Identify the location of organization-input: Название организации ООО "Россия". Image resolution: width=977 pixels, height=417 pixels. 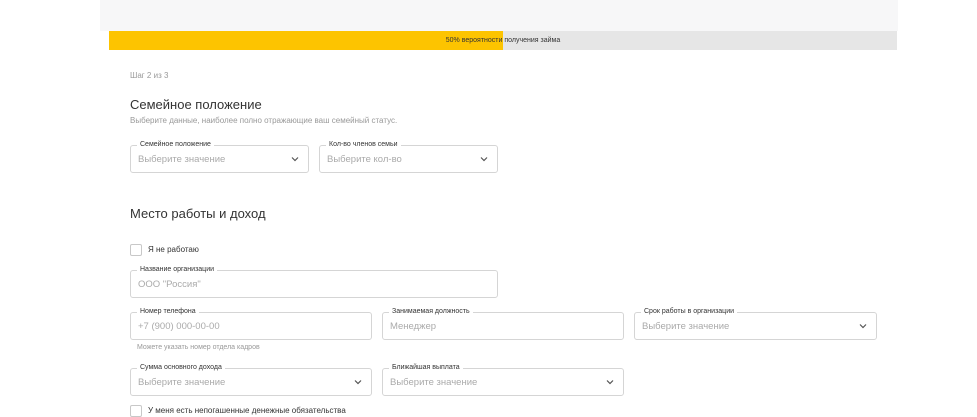
(314, 281).